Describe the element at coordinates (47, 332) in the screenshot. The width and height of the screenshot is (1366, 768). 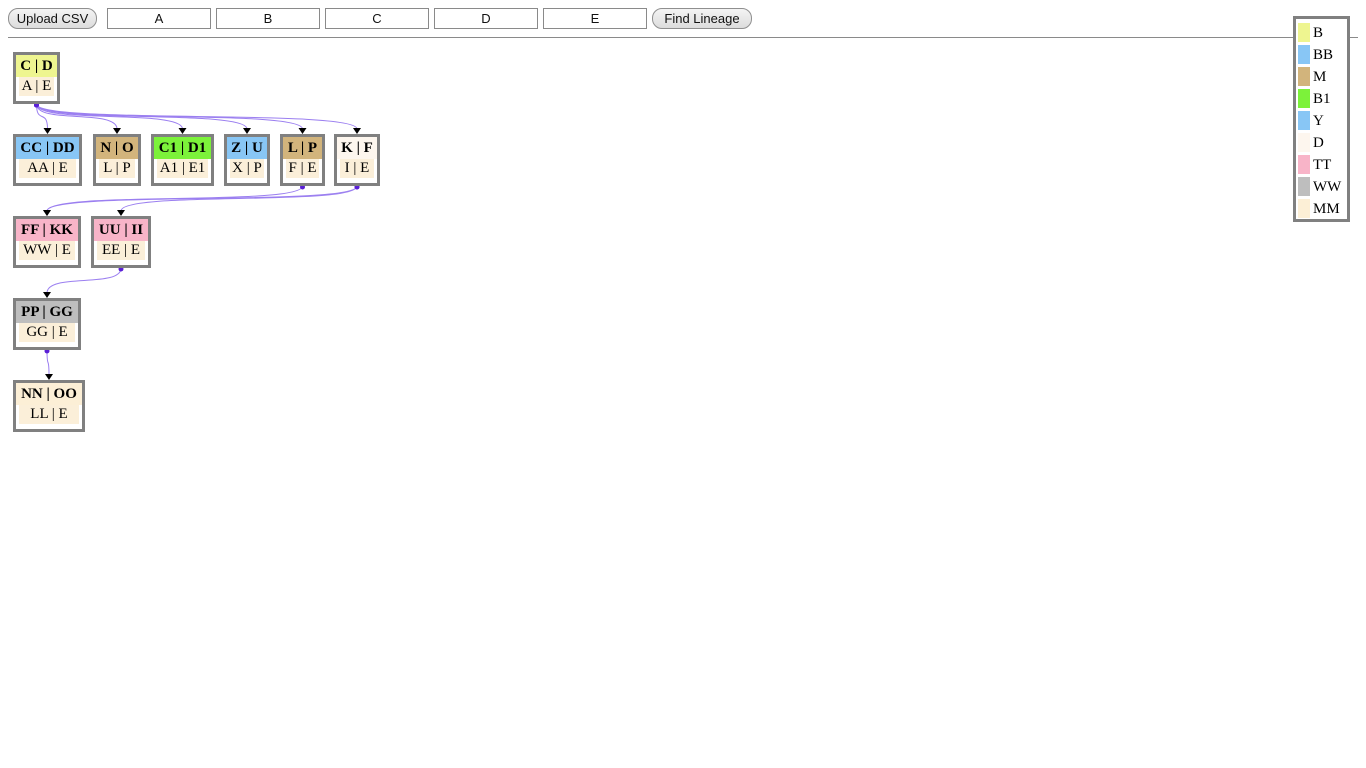
I see `node-subtitle: GG | E` at that location.